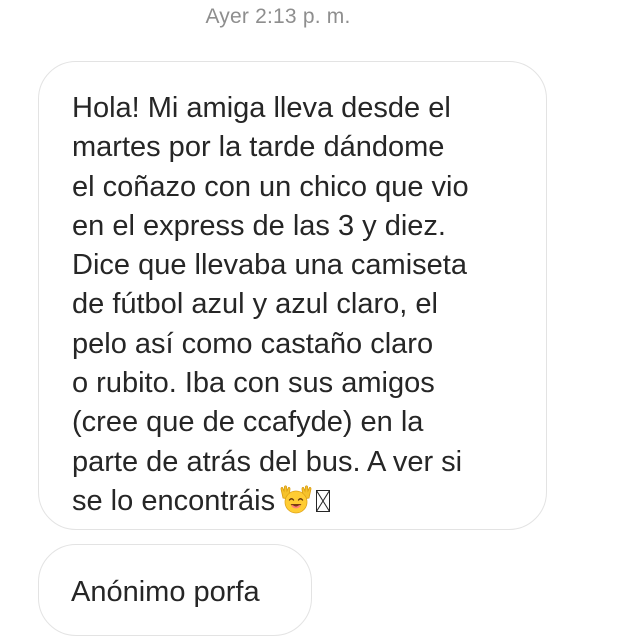  What do you see at coordinates (165, 592) in the screenshot?
I see `message-text: Anónimo porfa` at bounding box center [165, 592].